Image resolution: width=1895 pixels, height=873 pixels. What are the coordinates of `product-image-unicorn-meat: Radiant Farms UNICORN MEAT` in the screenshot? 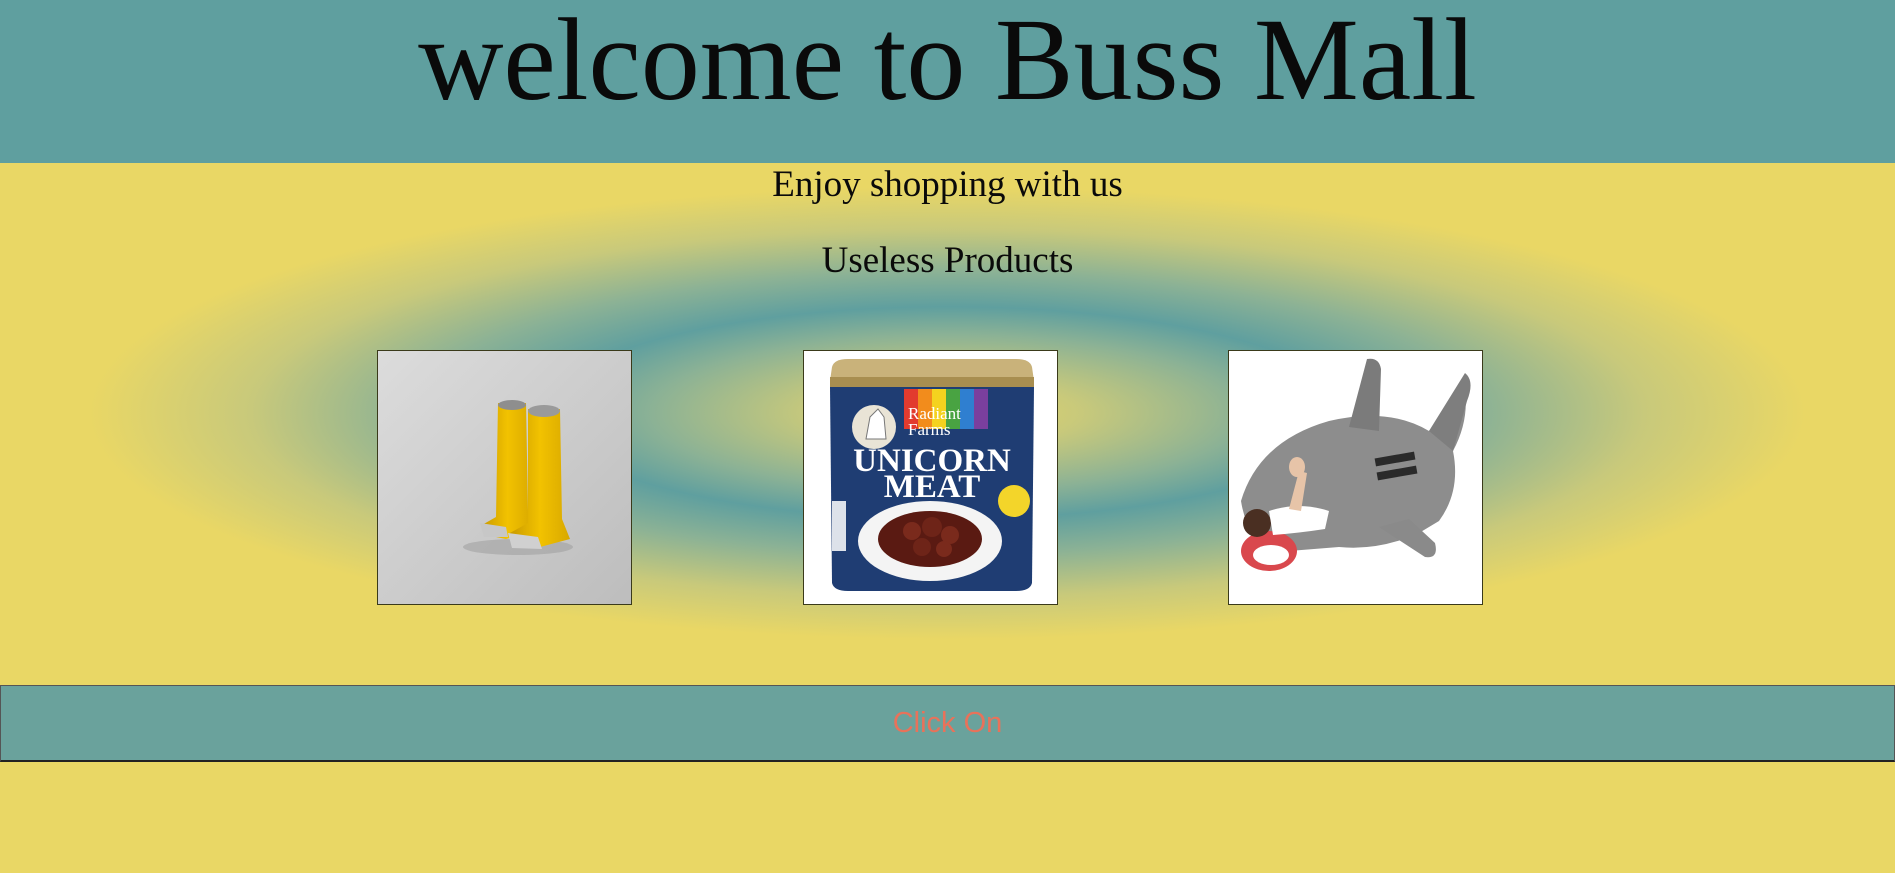 It's located at (930, 477).